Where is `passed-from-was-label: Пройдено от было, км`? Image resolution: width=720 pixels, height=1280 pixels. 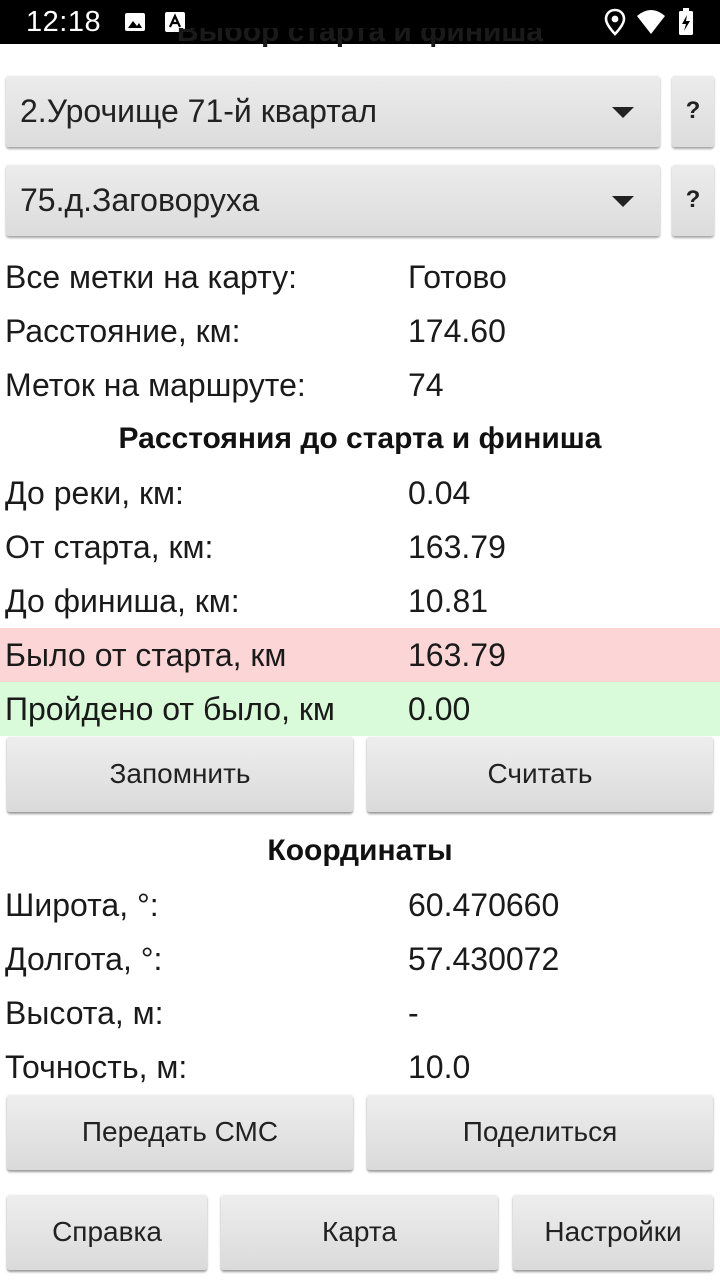
passed-from-was-label: Пройдено от было, км is located at coordinates (170, 709).